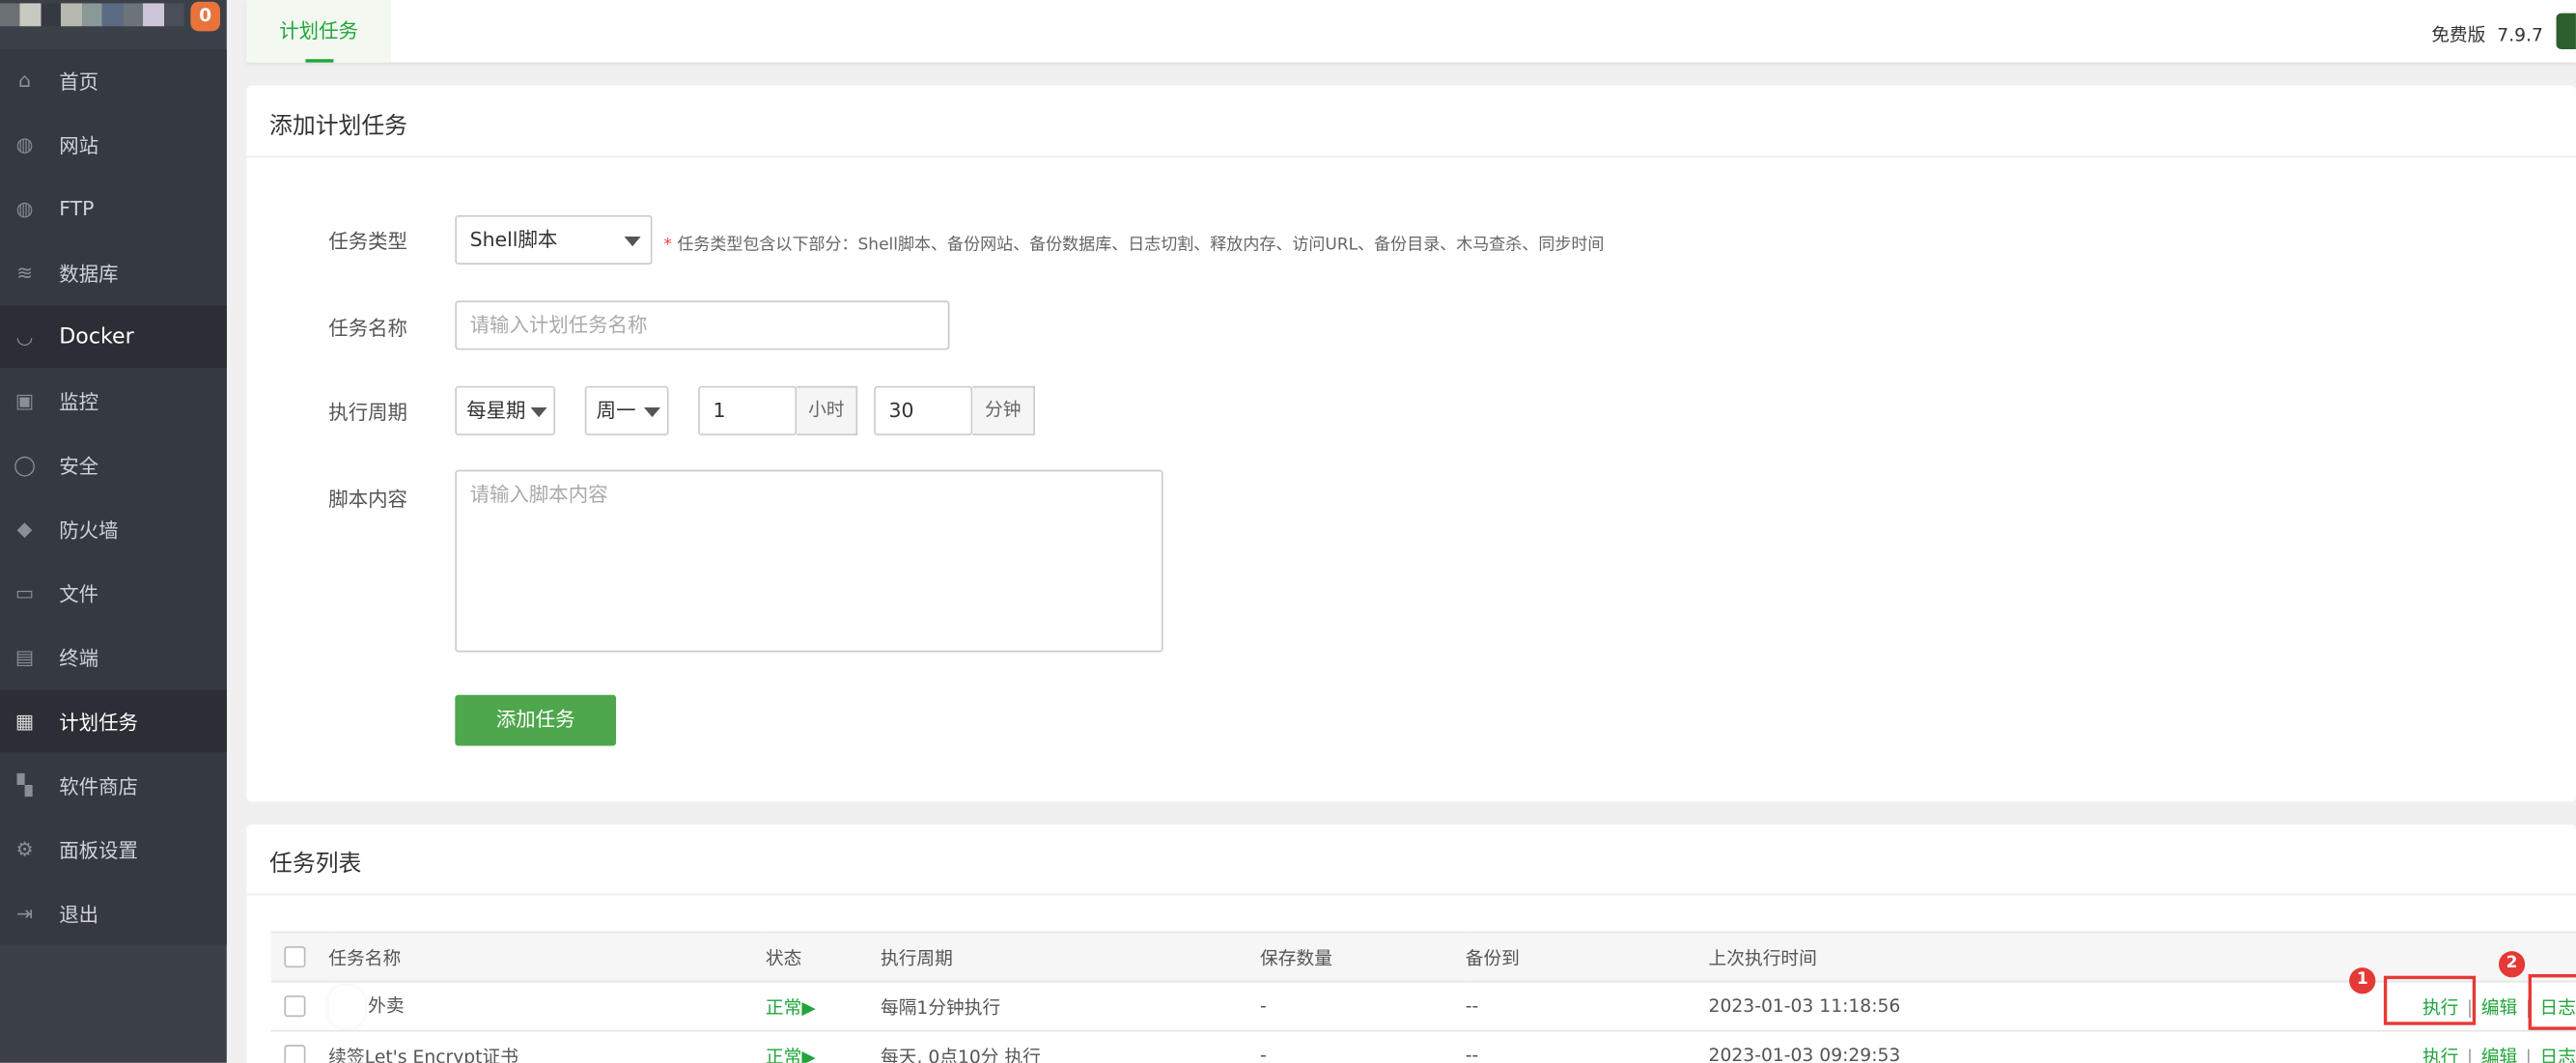  What do you see at coordinates (2362, 980) in the screenshot?
I see `annotation-number: 1` at bounding box center [2362, 980].